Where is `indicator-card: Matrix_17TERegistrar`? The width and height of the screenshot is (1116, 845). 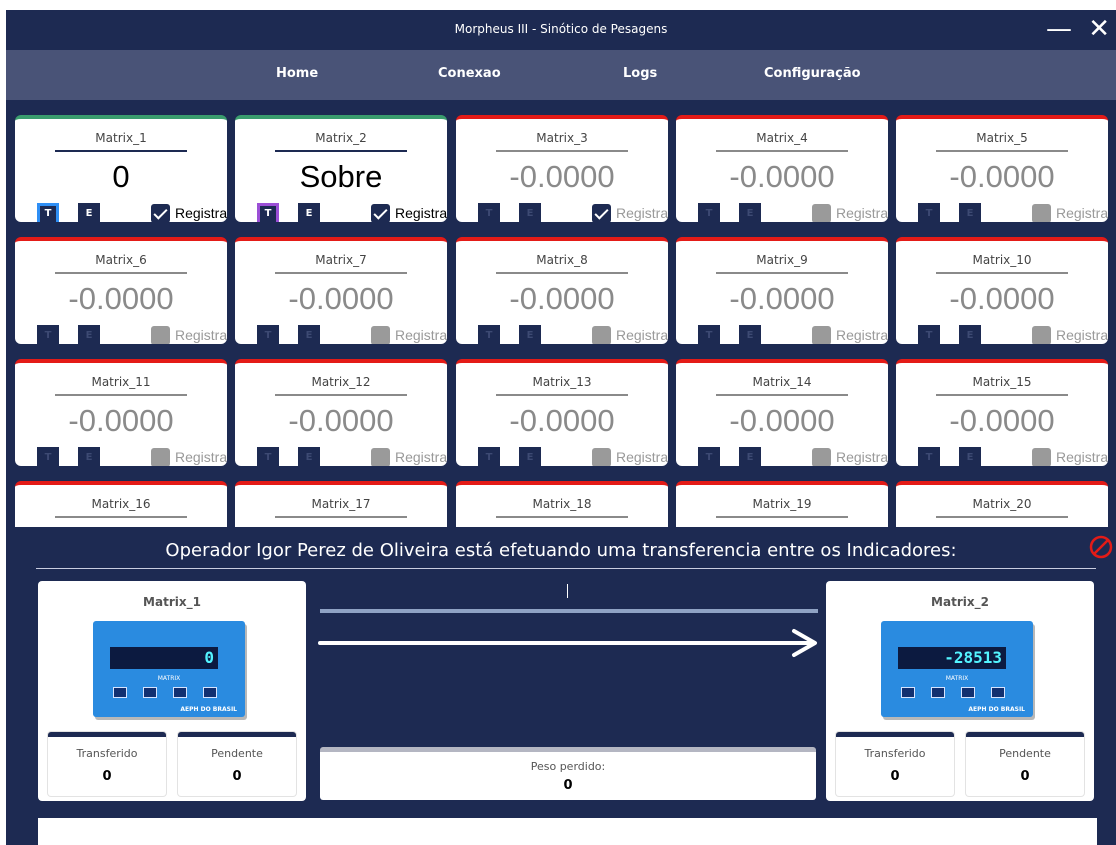 indicator-card: Matrix_17TERegistrar is located at coordinates (341, 504).